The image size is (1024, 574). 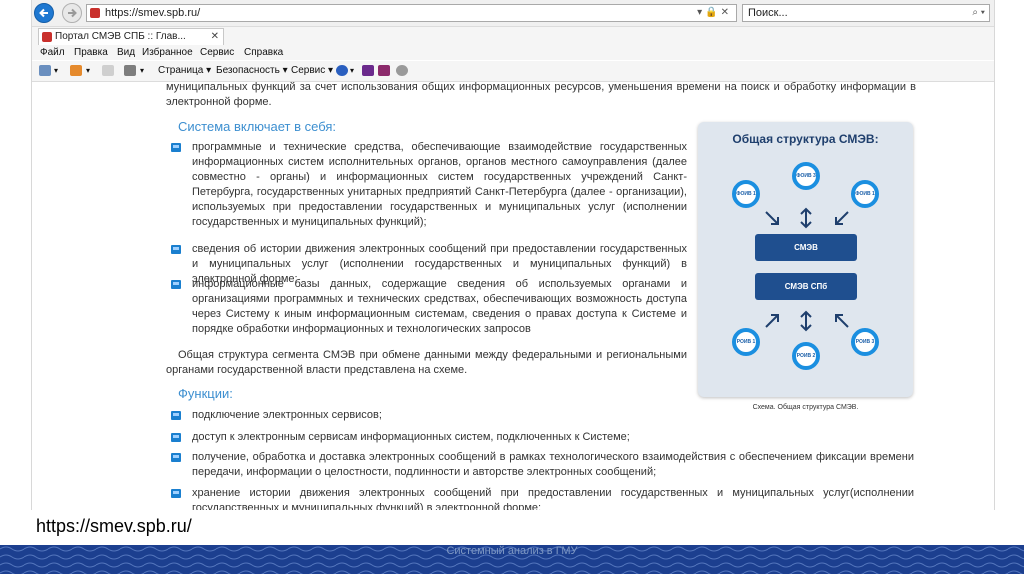 What do you see at coordinates (153, 13) in the screenshot?
I see `url-text: https://smev.spb.ru/` at bounding box center [153, 13].